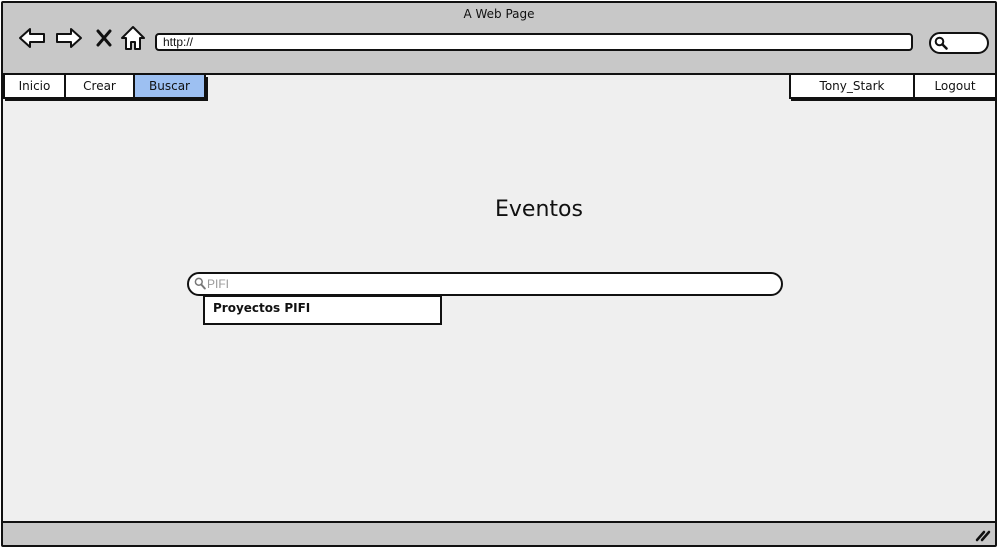 The height and width of the screenshot is (550, 1000). I want to click on nav-tabs-left: Inicio Crear Buscar, so click(104, 88).